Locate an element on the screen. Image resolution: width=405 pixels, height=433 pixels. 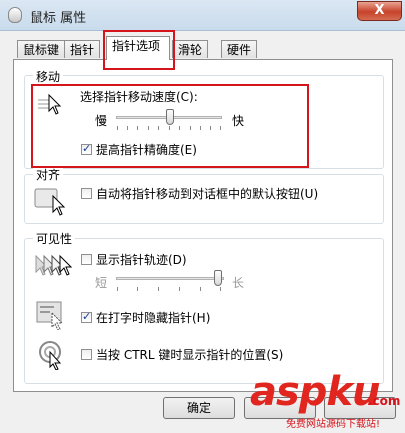
hide-pointer-icon is located at coordinates (52, 315).